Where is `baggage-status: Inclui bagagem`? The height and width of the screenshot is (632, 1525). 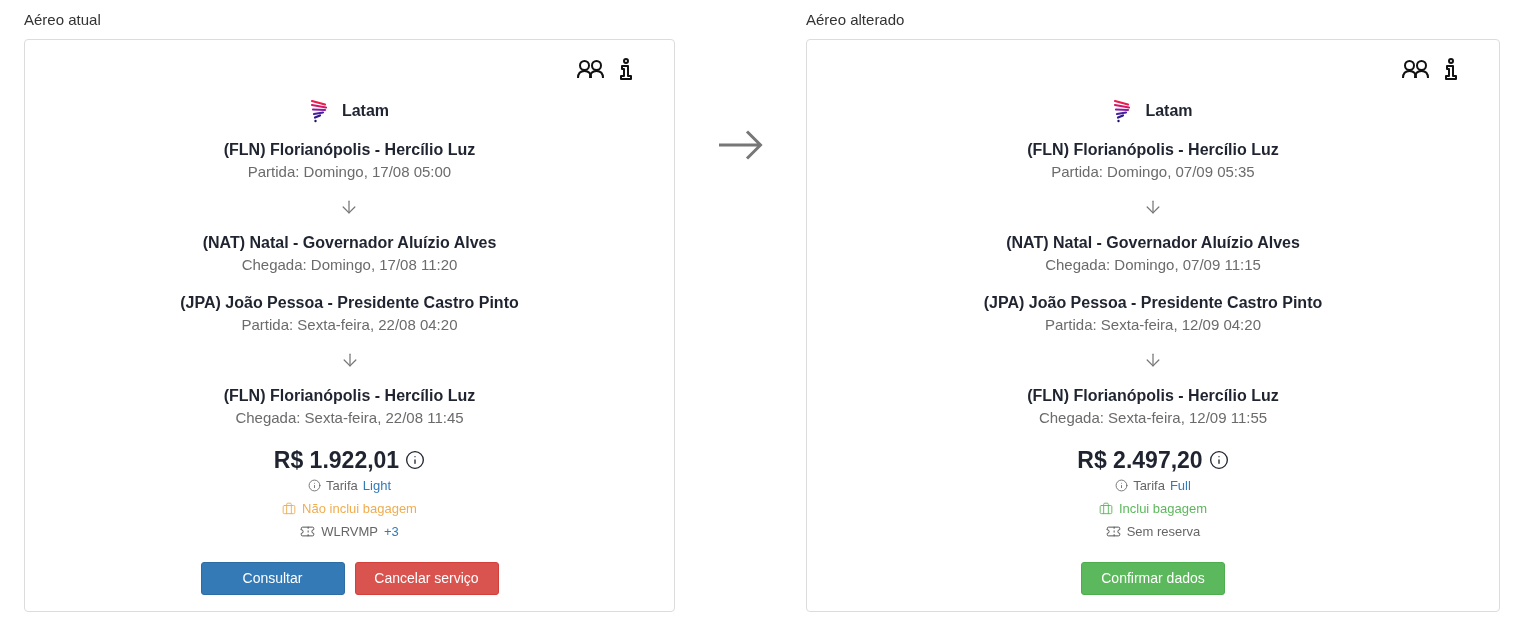
baggage-status: Inclui bagagem is located at coordinates (1163, 508).